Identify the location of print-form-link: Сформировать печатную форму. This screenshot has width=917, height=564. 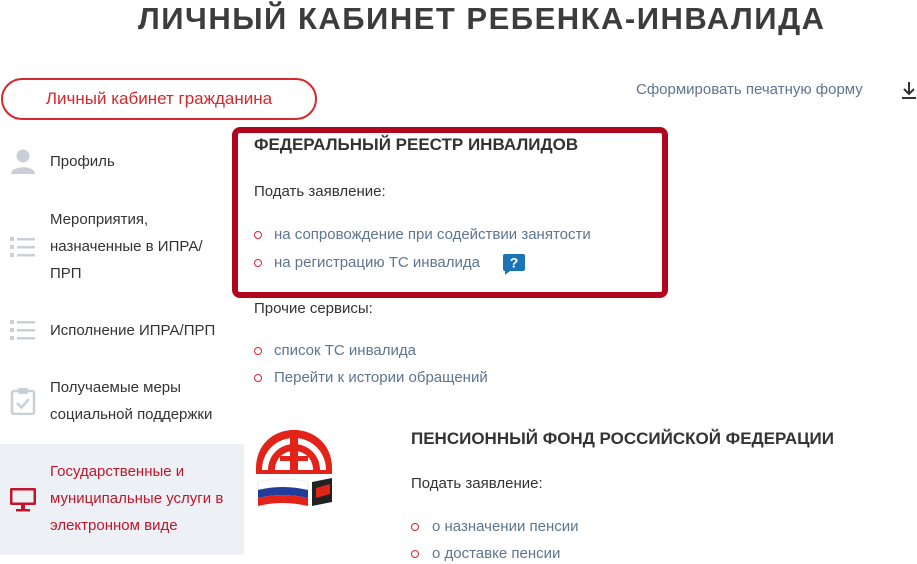
(749, 90).